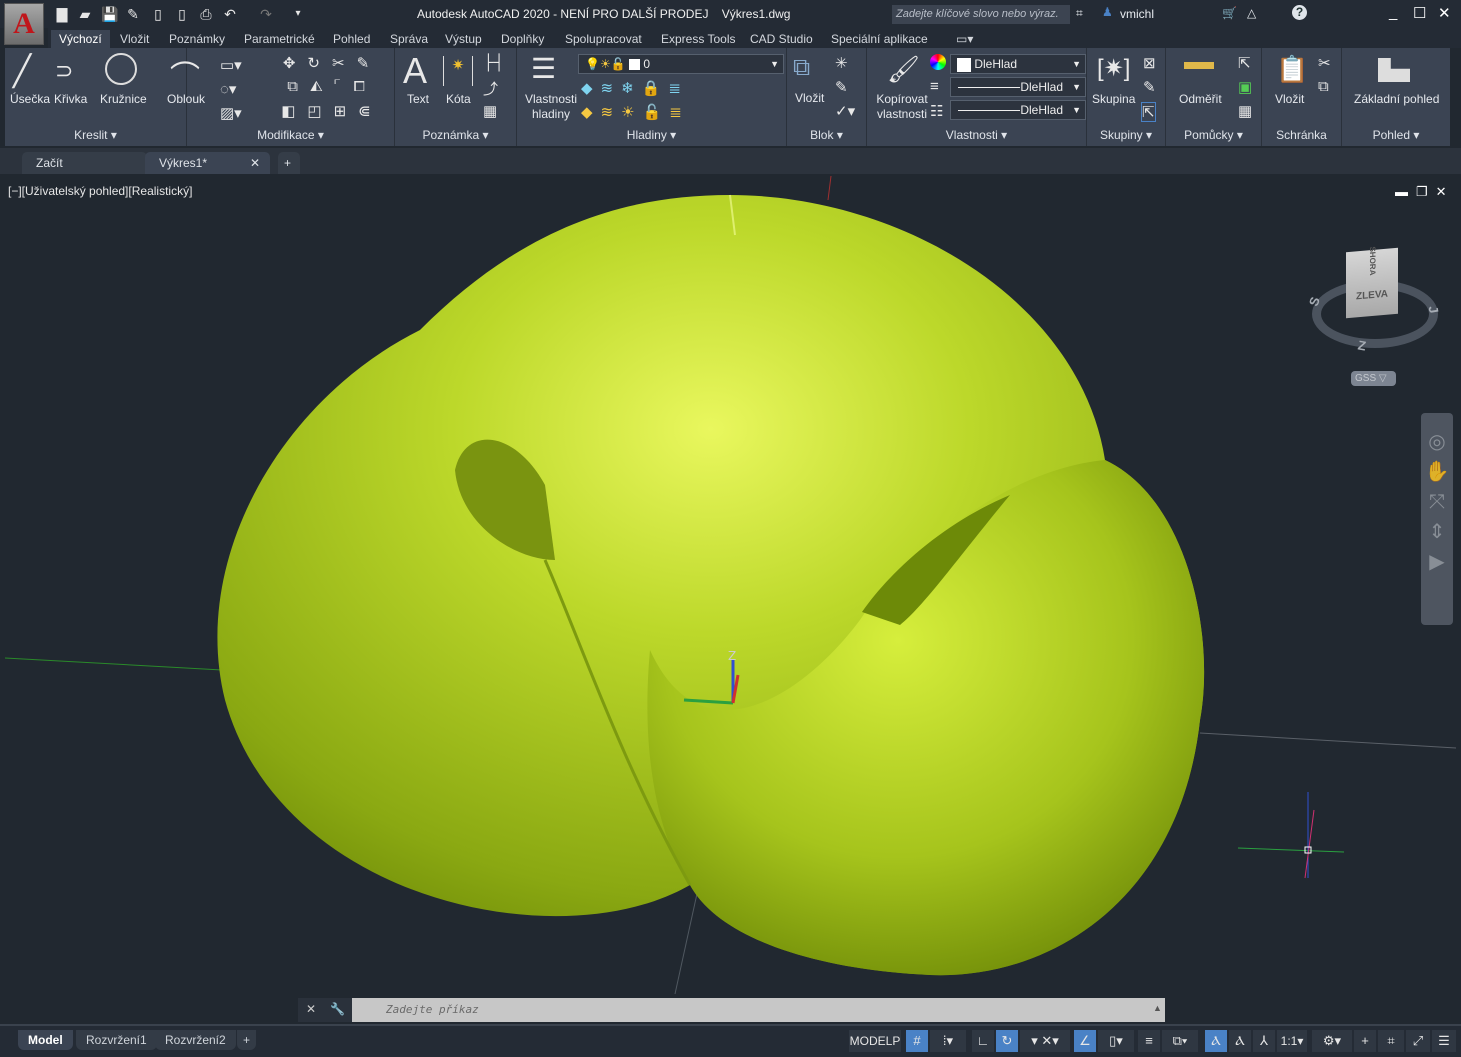 This screenshot has height=1057, width=1461. Describe the element at coordinates (1137, 14) in the screenshot. I see `user-name: vmichl` at that location.